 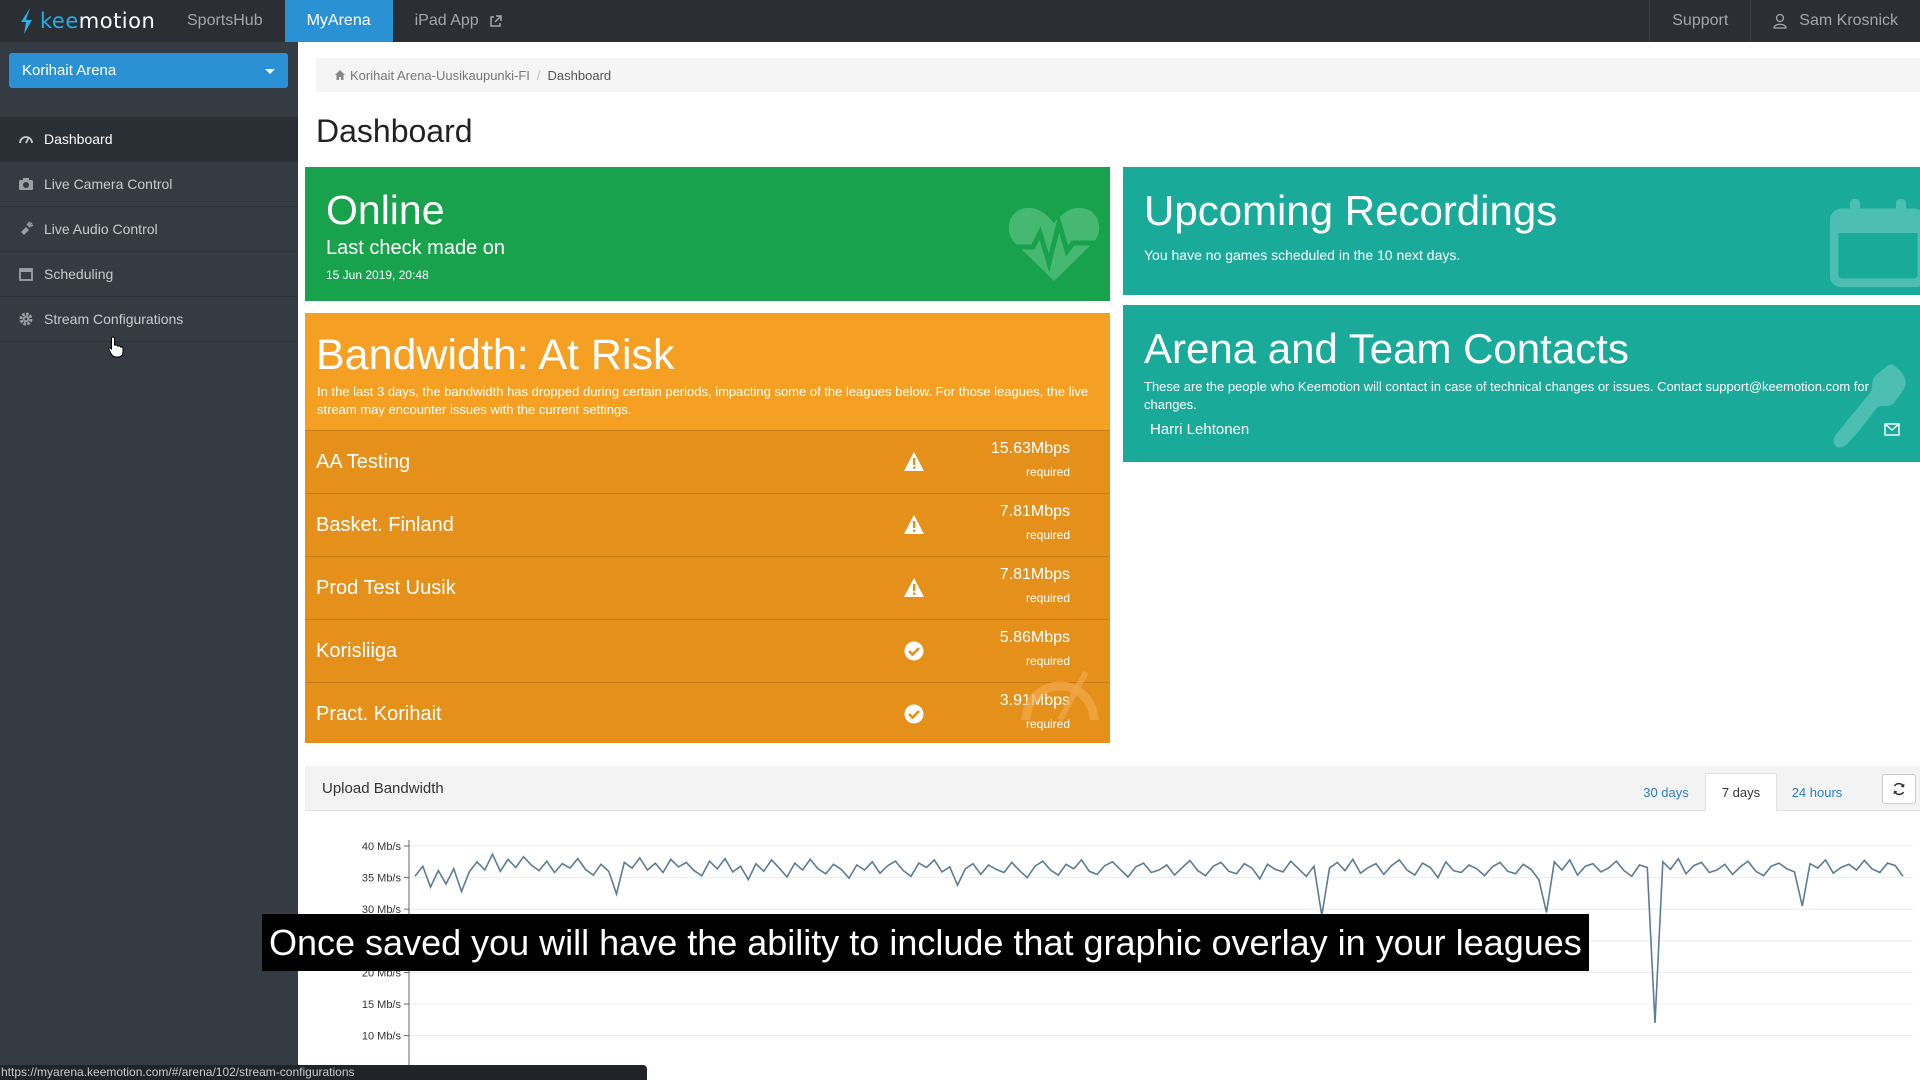 I want to click on dashboard-icon, so click(x=26, y=140).